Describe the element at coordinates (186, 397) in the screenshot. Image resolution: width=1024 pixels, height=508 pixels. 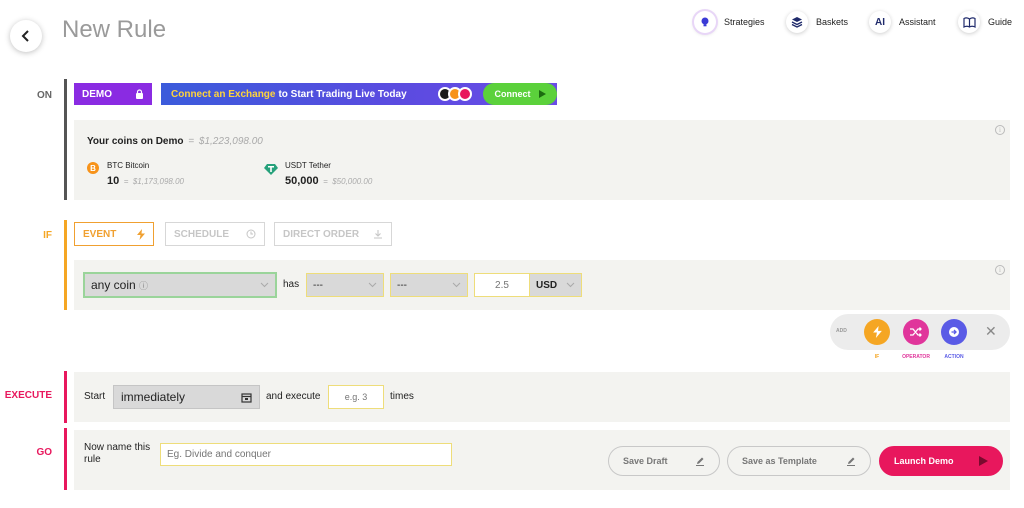
I see `start-time-select: immediately` at that location.